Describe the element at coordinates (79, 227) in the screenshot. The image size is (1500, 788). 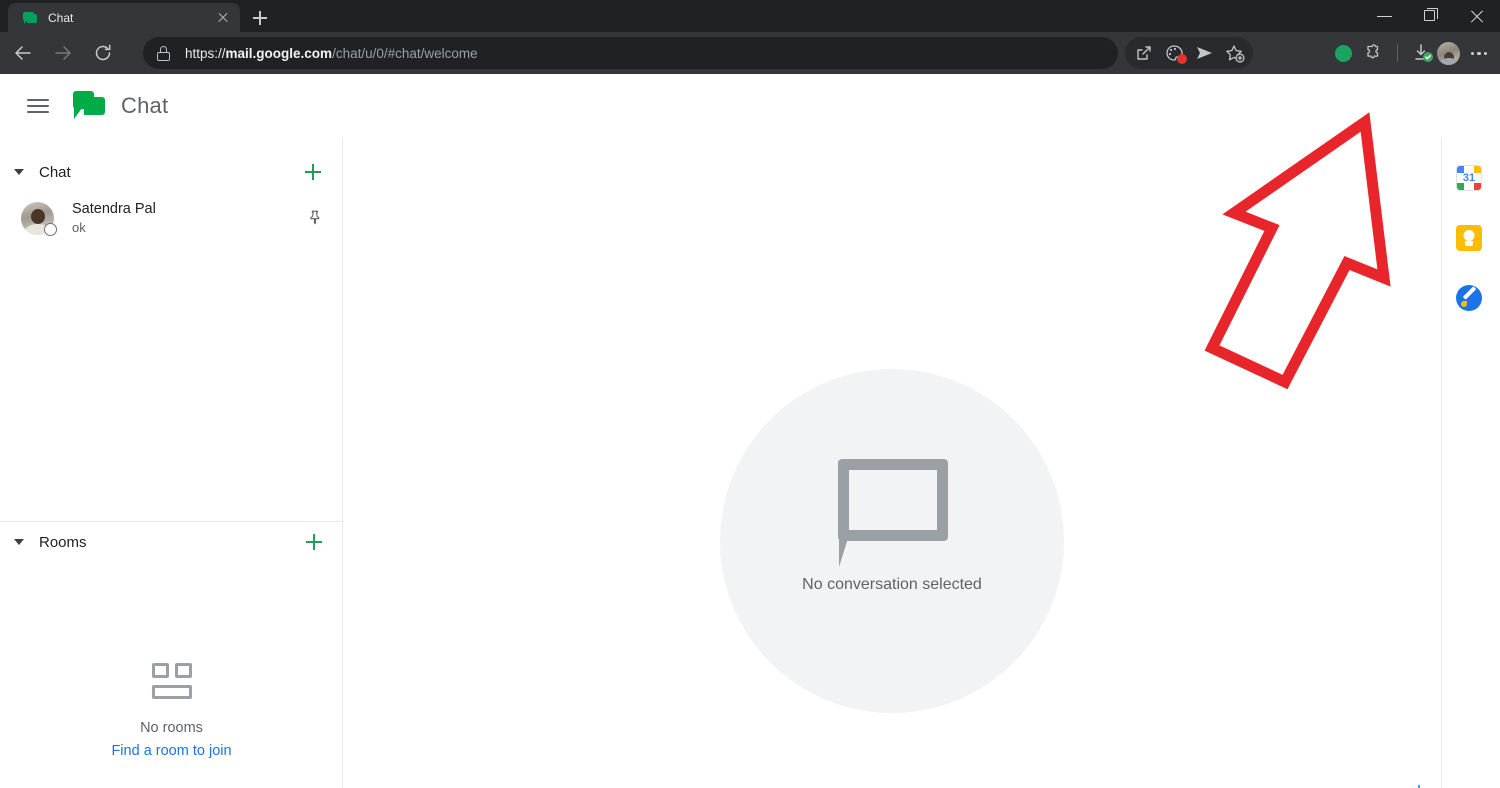
I see `conversation-preview: ok` at that location.